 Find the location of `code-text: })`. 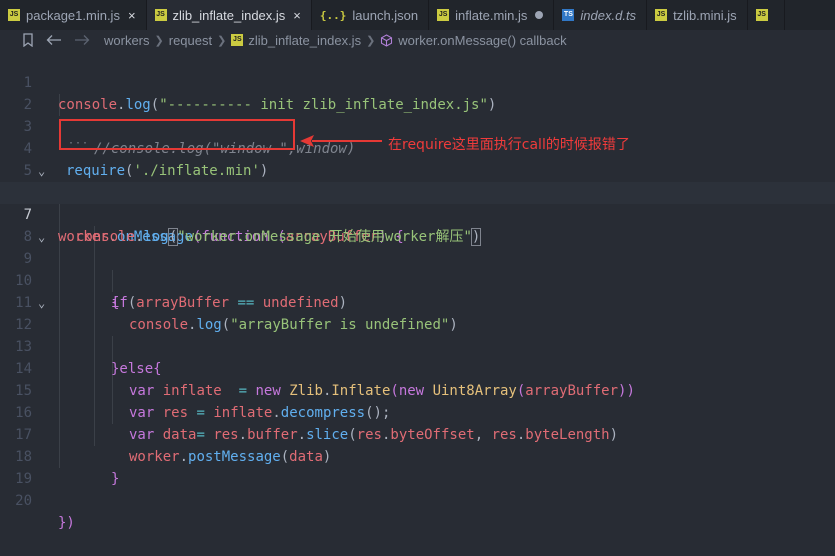

code-text: }) is located at coordinates (66, 523).